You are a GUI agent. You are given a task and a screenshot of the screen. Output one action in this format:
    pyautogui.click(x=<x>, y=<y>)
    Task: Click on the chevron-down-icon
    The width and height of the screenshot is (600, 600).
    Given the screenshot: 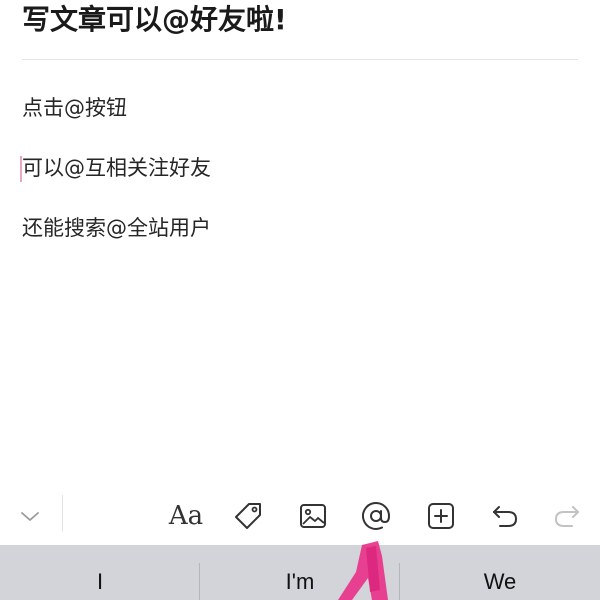 What is the action you would take?
    pyautogui.click(x=30, y=516)
    